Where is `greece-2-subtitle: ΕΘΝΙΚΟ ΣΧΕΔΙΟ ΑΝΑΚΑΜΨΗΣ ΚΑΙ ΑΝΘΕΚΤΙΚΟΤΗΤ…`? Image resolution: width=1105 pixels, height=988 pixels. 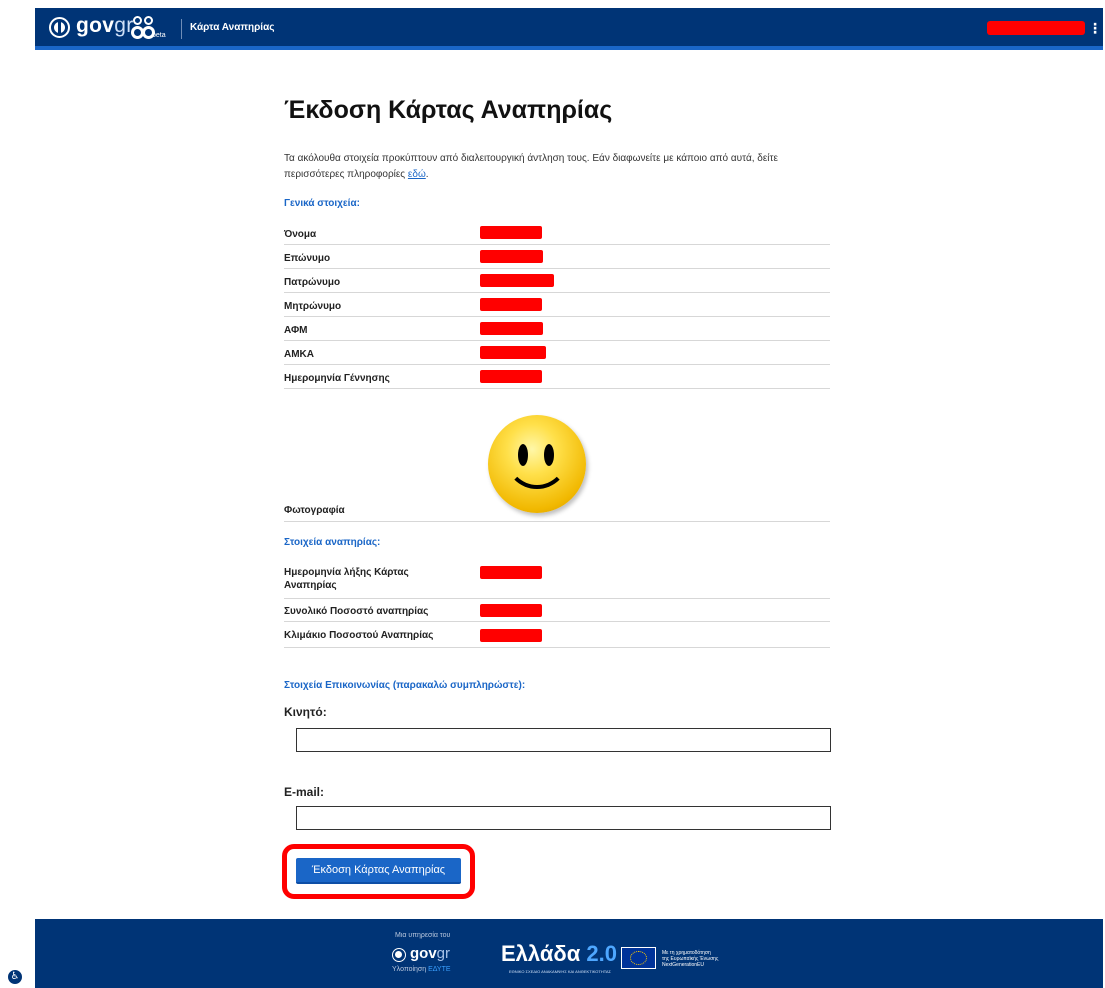
greece-2-subtitle: ΕΘΝΙΚΟ ΣΧΕΔΙΟ ΑΝΑΚΑΜΨΗΣ ΚΑΙ ΑΝΘΕΚΤΙΚΟΤΗΤ… is located at coordinates (560, 971).